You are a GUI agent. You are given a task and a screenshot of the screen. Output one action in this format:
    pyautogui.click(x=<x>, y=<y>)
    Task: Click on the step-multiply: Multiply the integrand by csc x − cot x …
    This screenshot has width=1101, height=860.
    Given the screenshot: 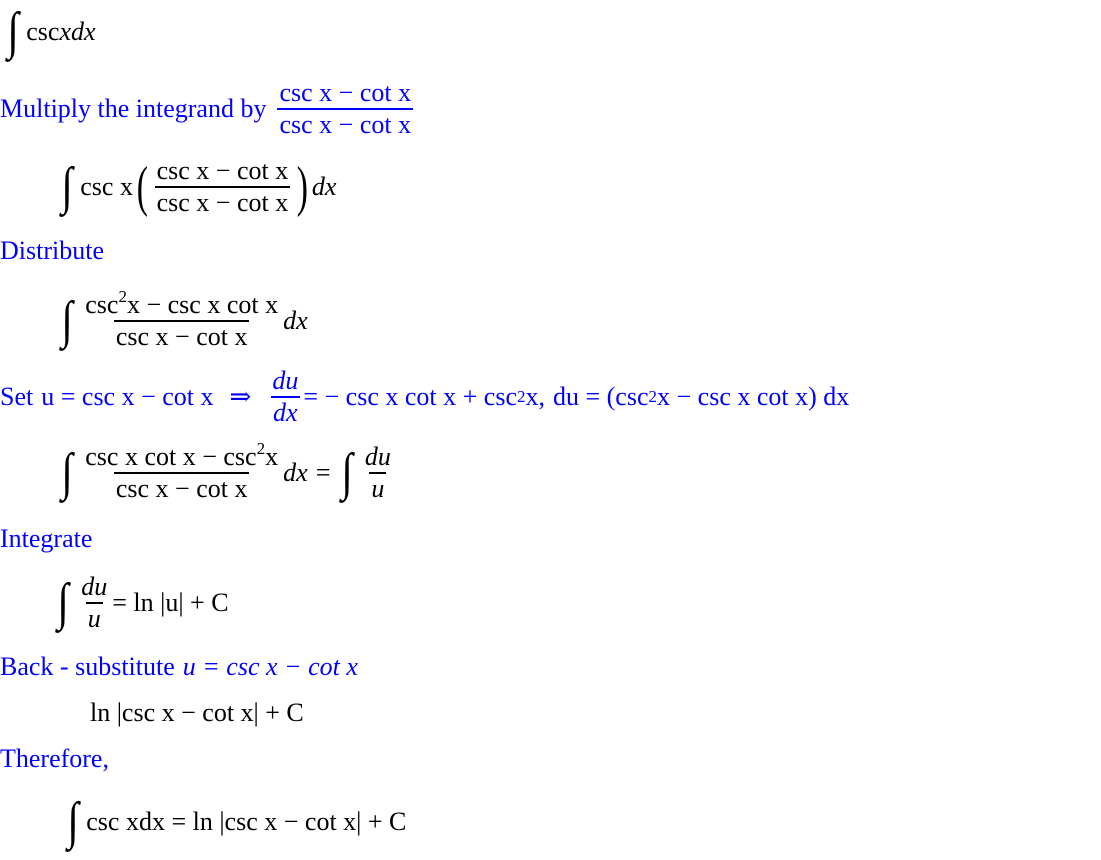 What is the action you would take?
    pyautogui.click(x=208, y=109)
    